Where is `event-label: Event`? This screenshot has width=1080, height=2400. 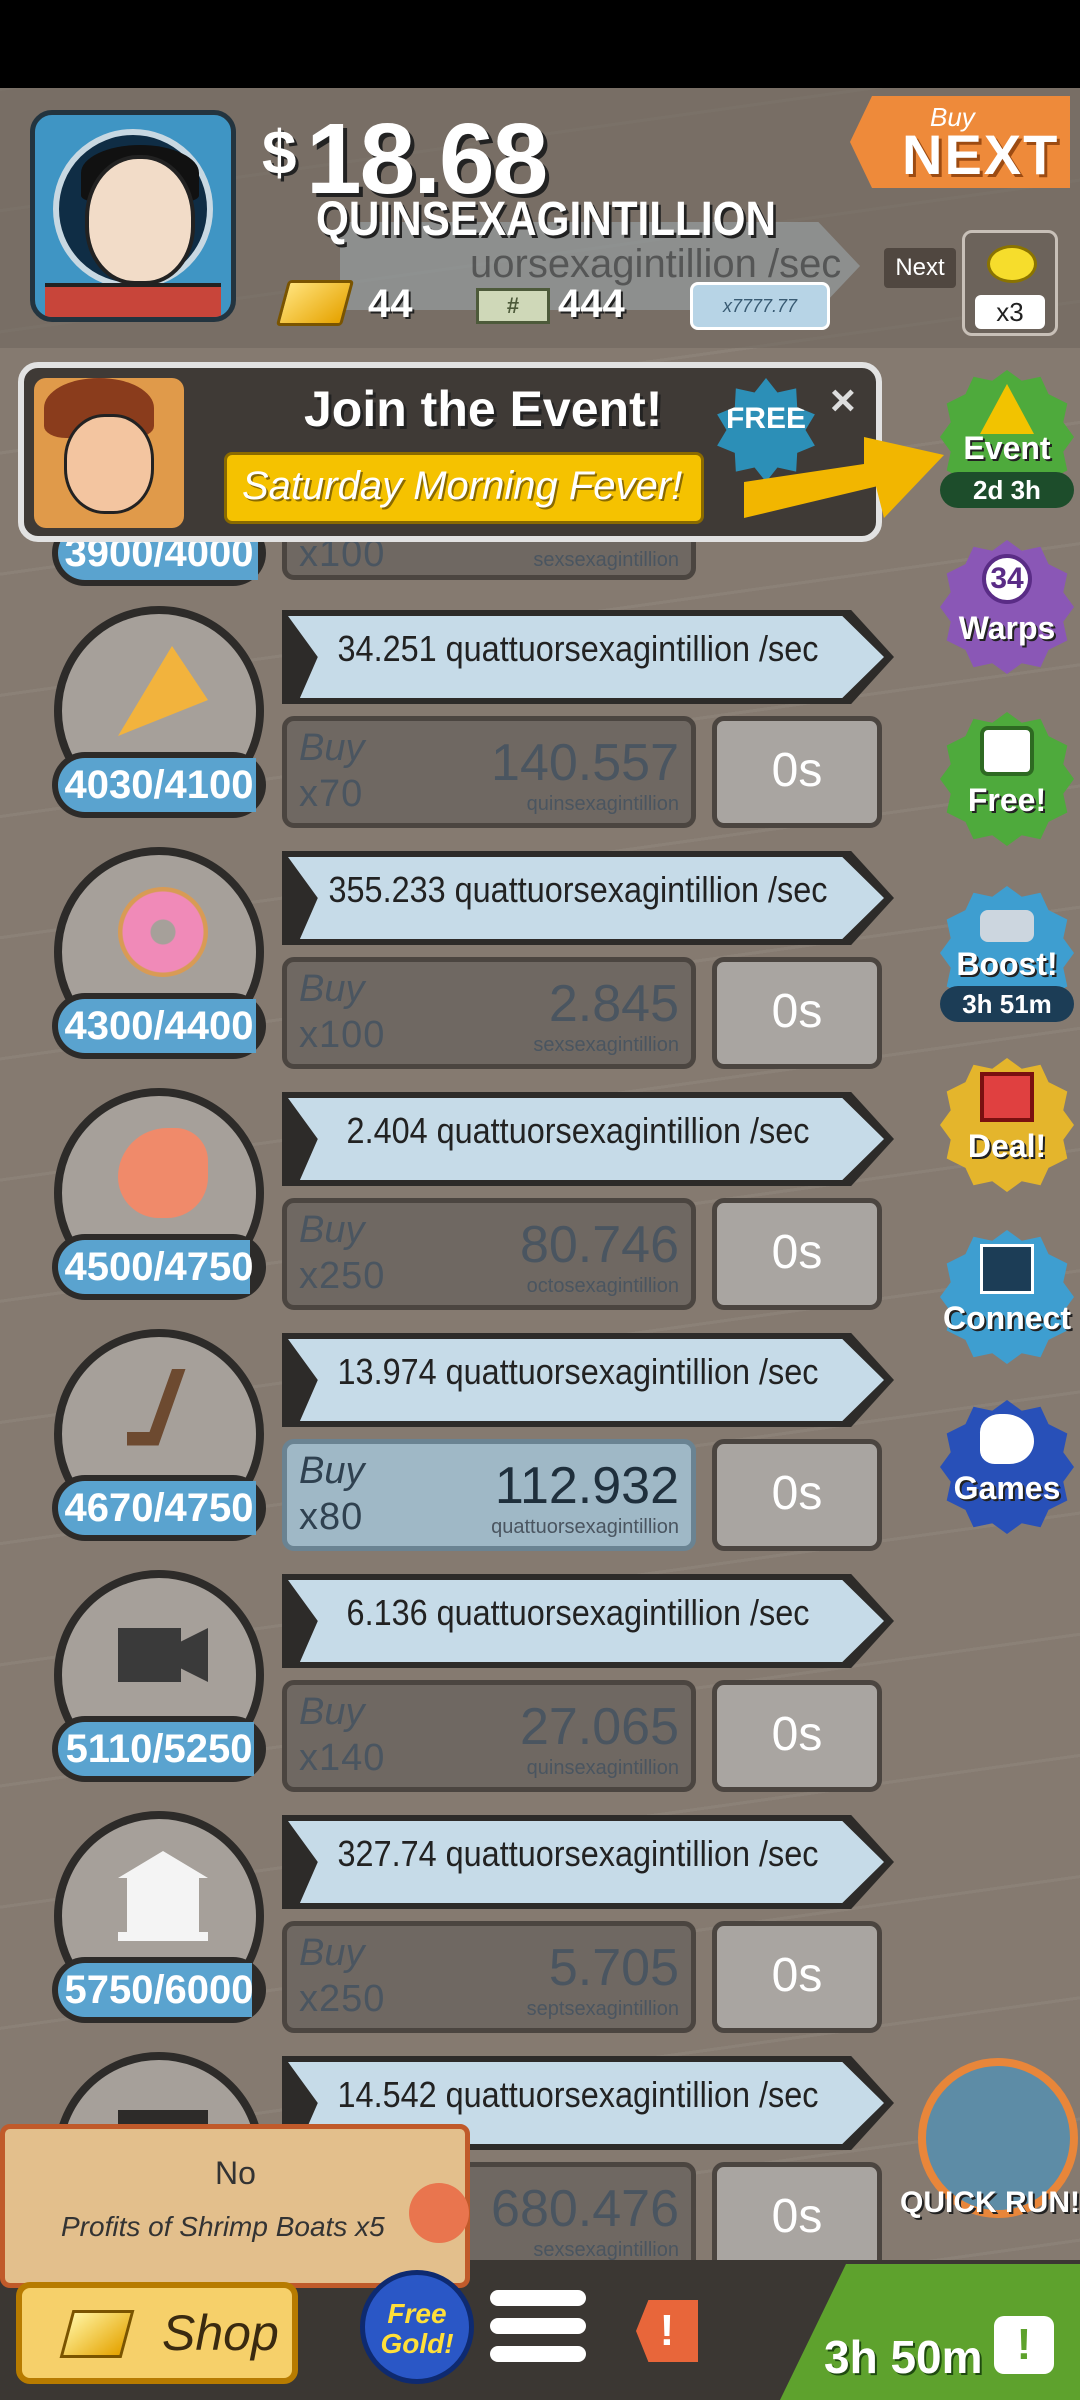 event-label: Event is located at coordinates (1007, 448).